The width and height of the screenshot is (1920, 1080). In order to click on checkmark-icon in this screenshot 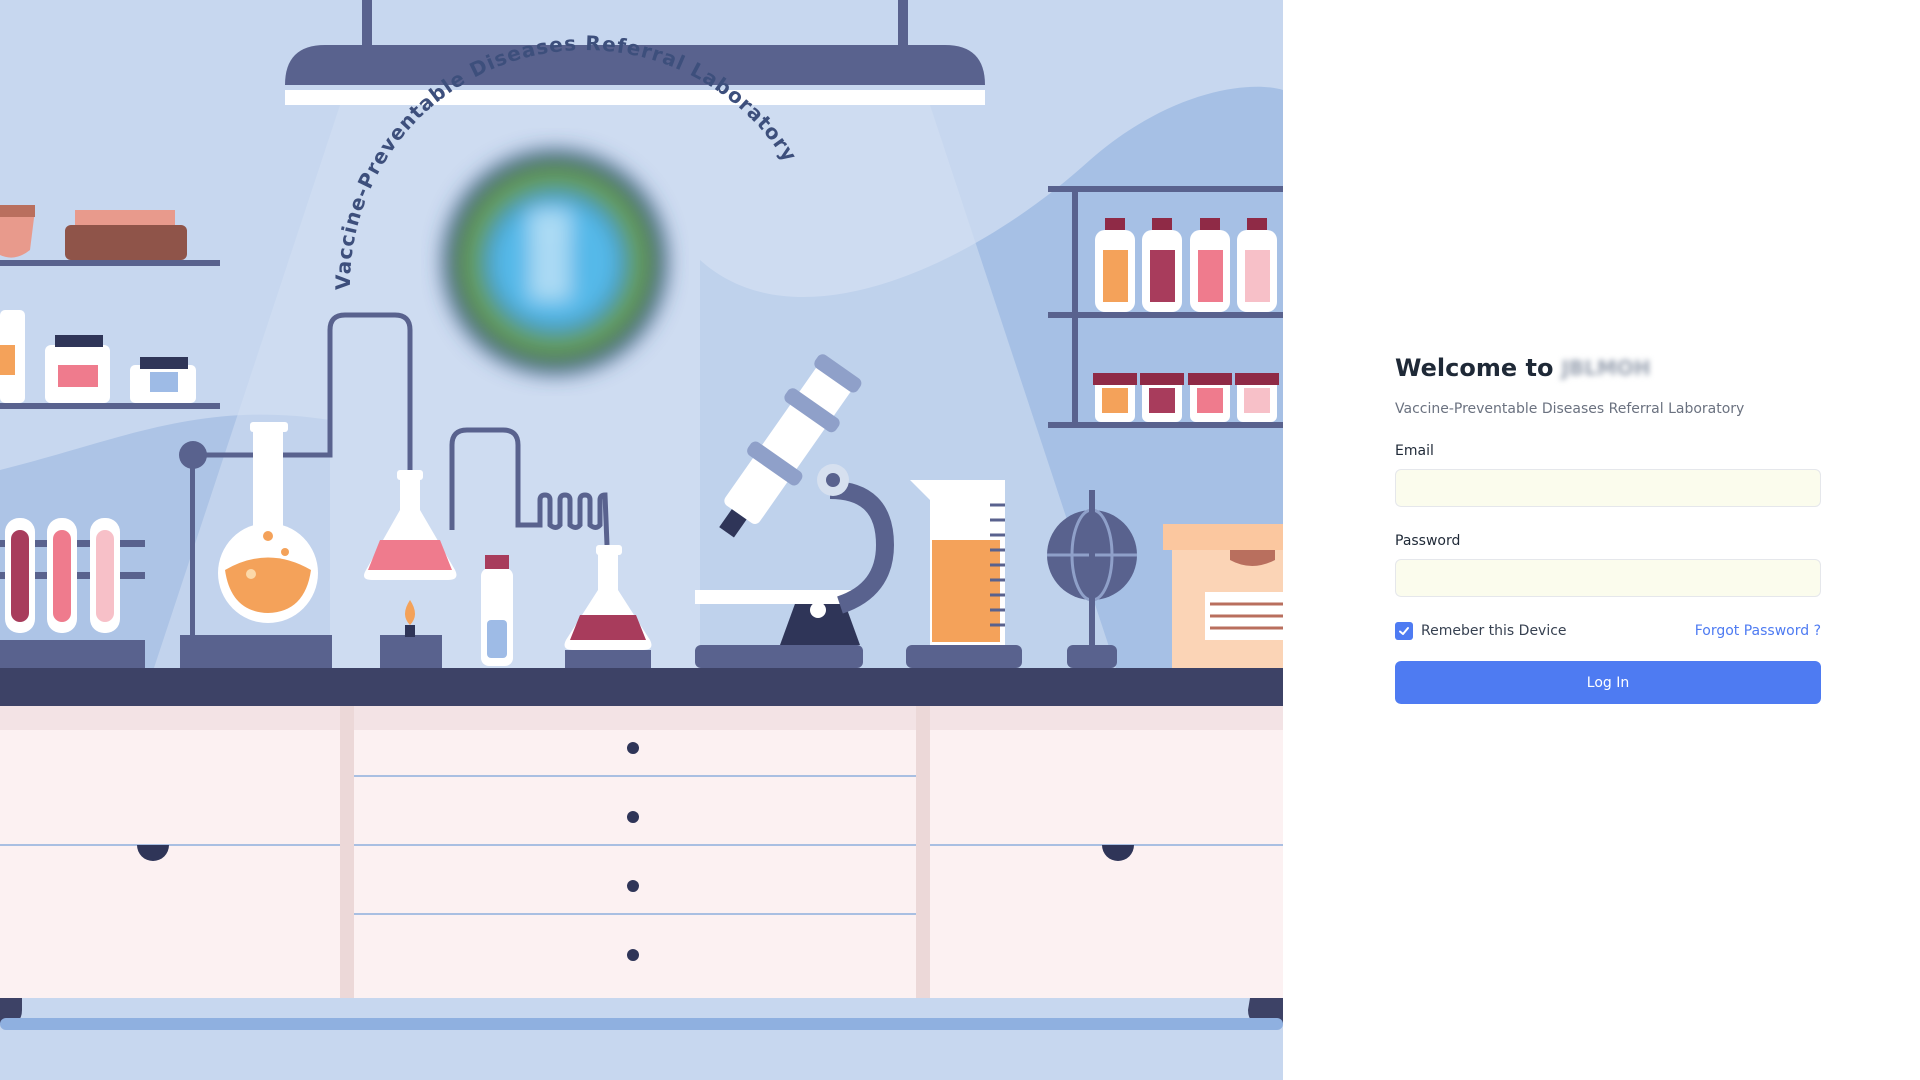, I will do `click(1404, 631)`.